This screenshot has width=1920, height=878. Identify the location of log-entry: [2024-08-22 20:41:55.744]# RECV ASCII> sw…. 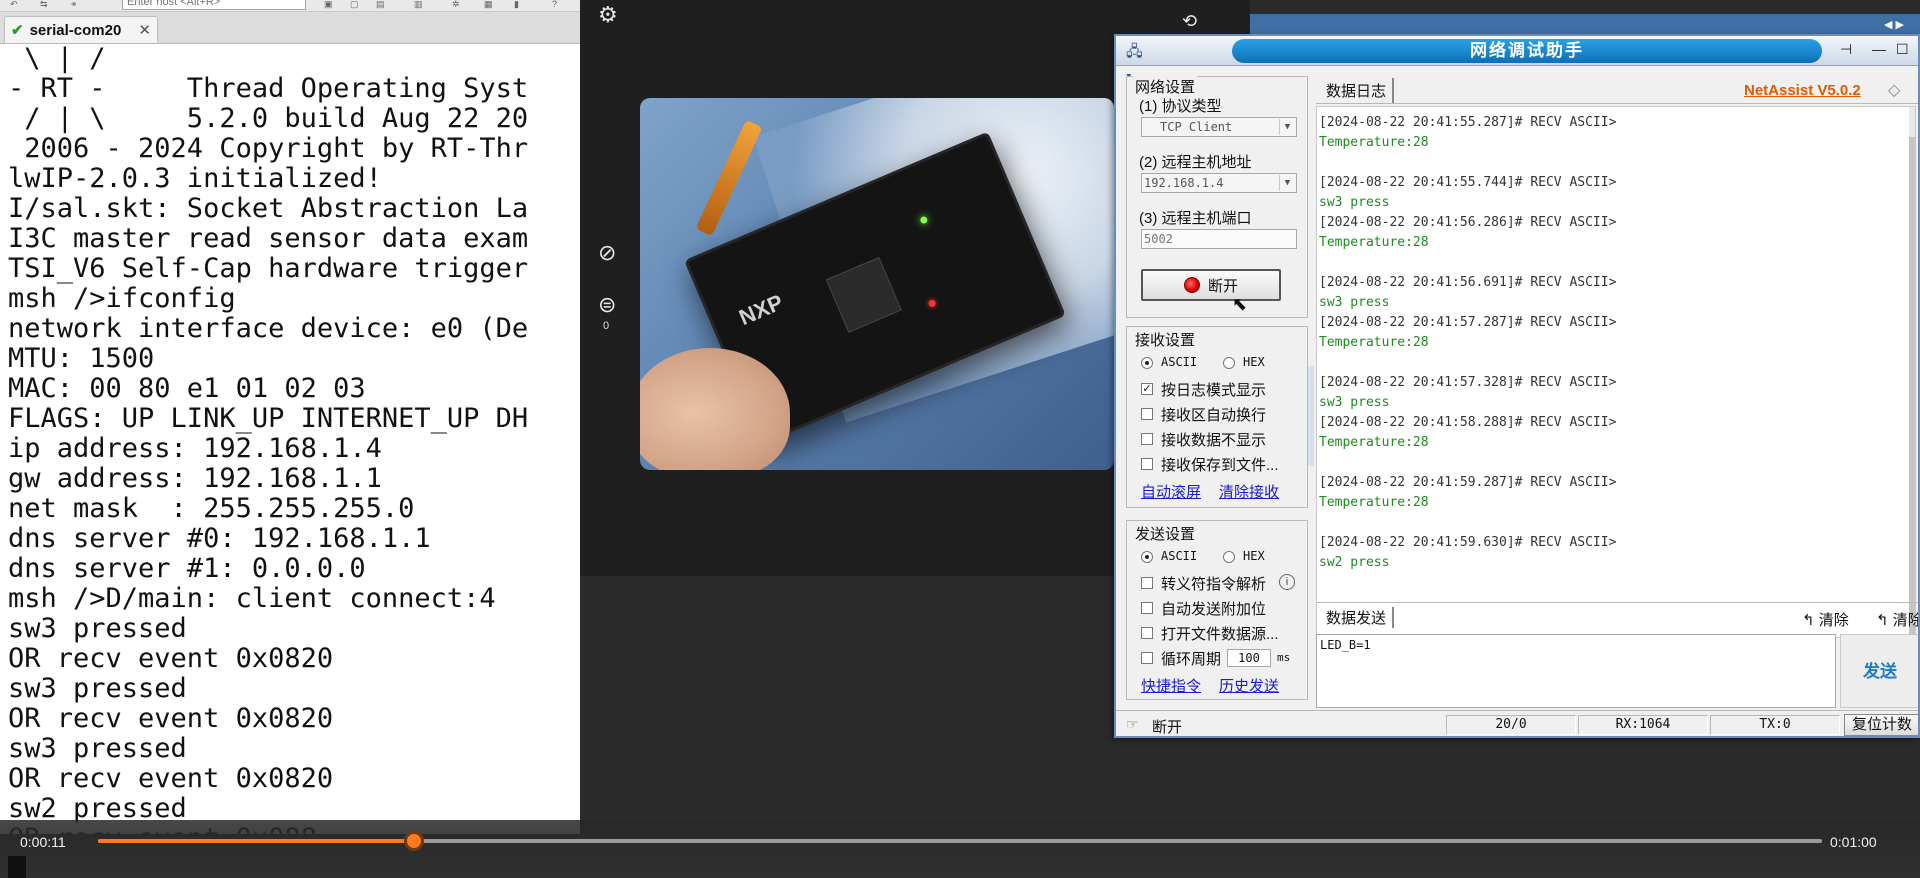
(1616, 193).